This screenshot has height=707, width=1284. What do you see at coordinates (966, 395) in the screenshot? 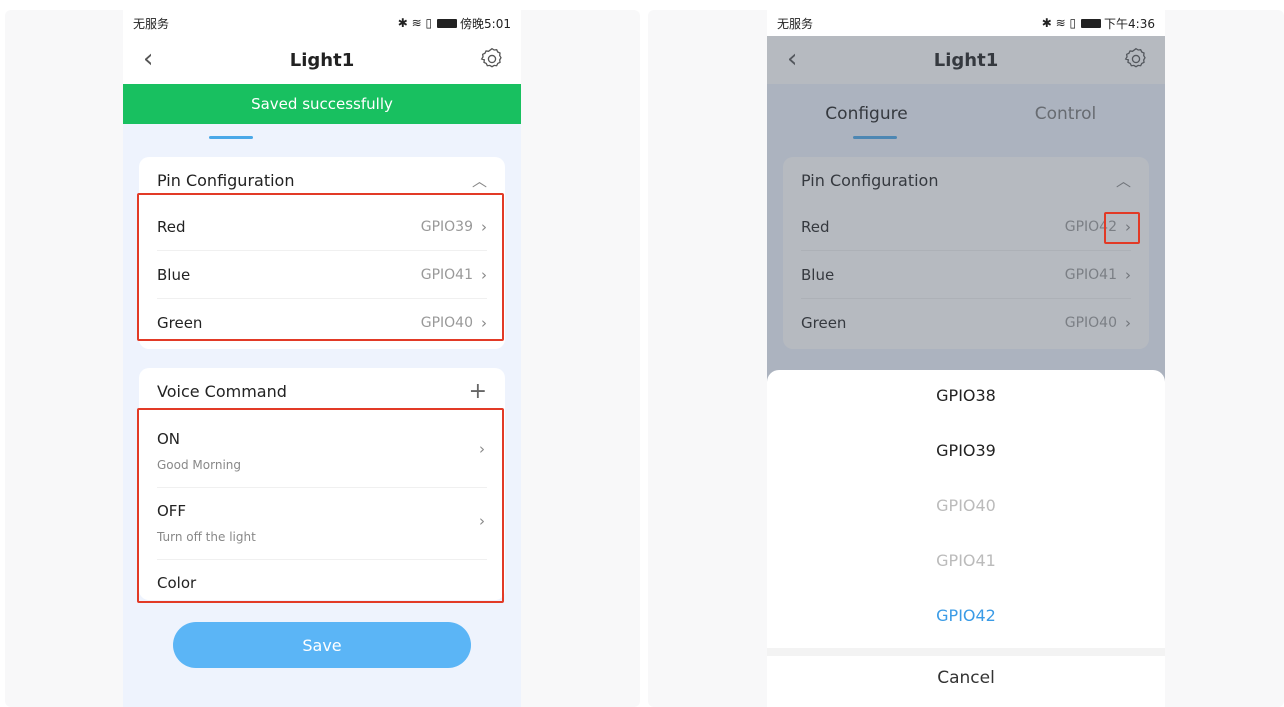
I see `picker-option-gpio38: GPIO38` at bounding box center [966, 395].